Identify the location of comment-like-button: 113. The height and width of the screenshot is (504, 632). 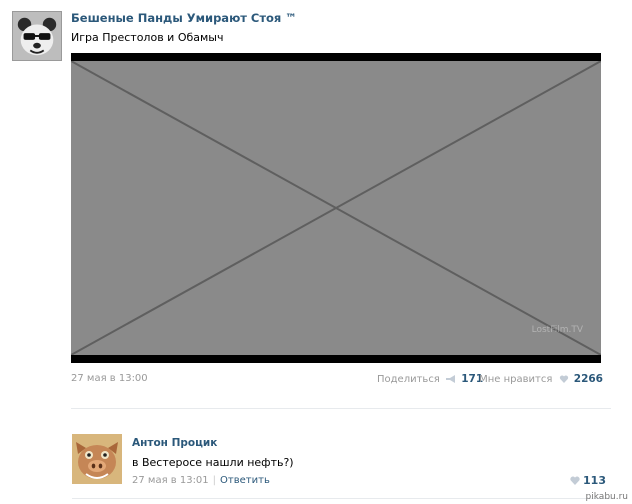
(588, 480).